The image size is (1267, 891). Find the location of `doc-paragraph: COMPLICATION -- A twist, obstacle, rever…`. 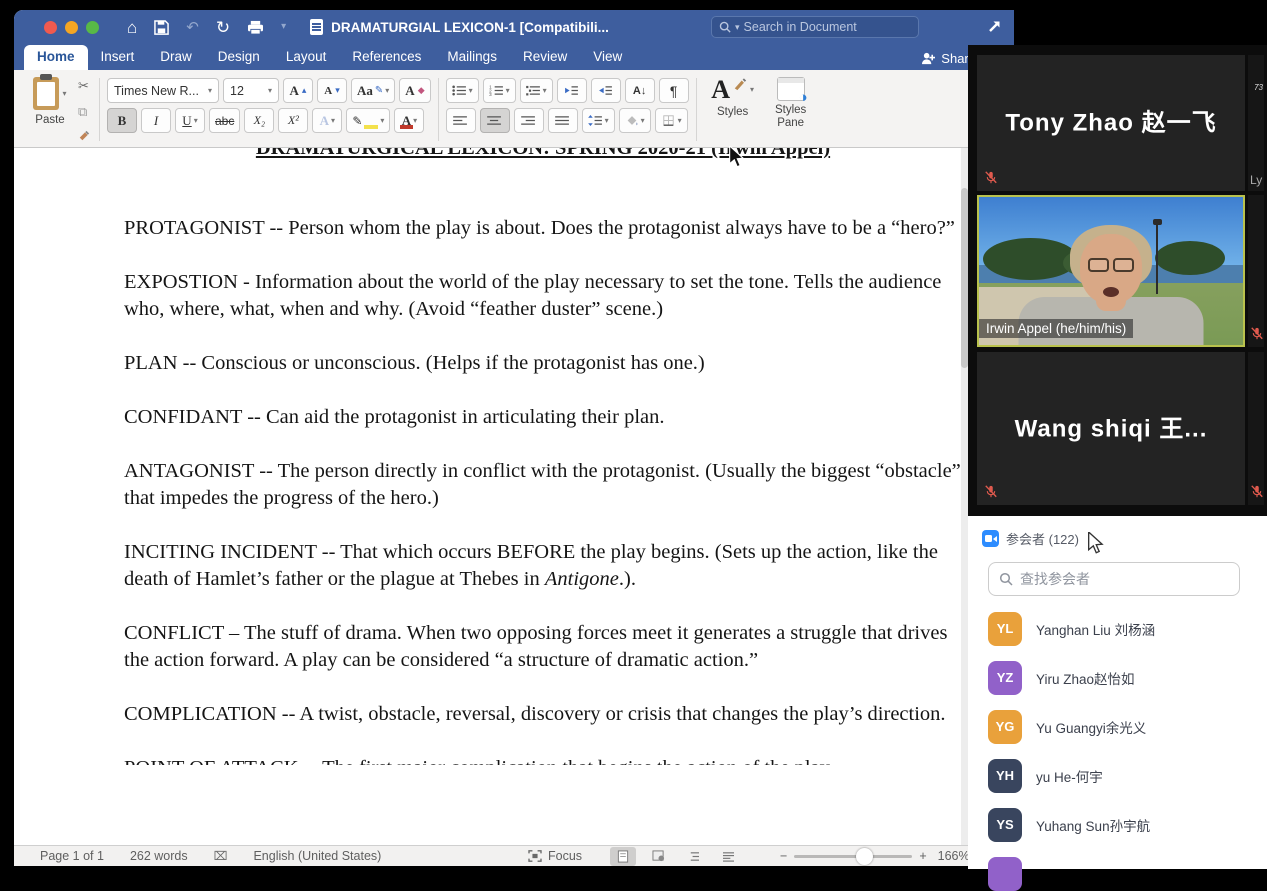

doc-paragraph: COMPLICATION -- A twist, obstacle, rever… is located at coordinates (535, 714).